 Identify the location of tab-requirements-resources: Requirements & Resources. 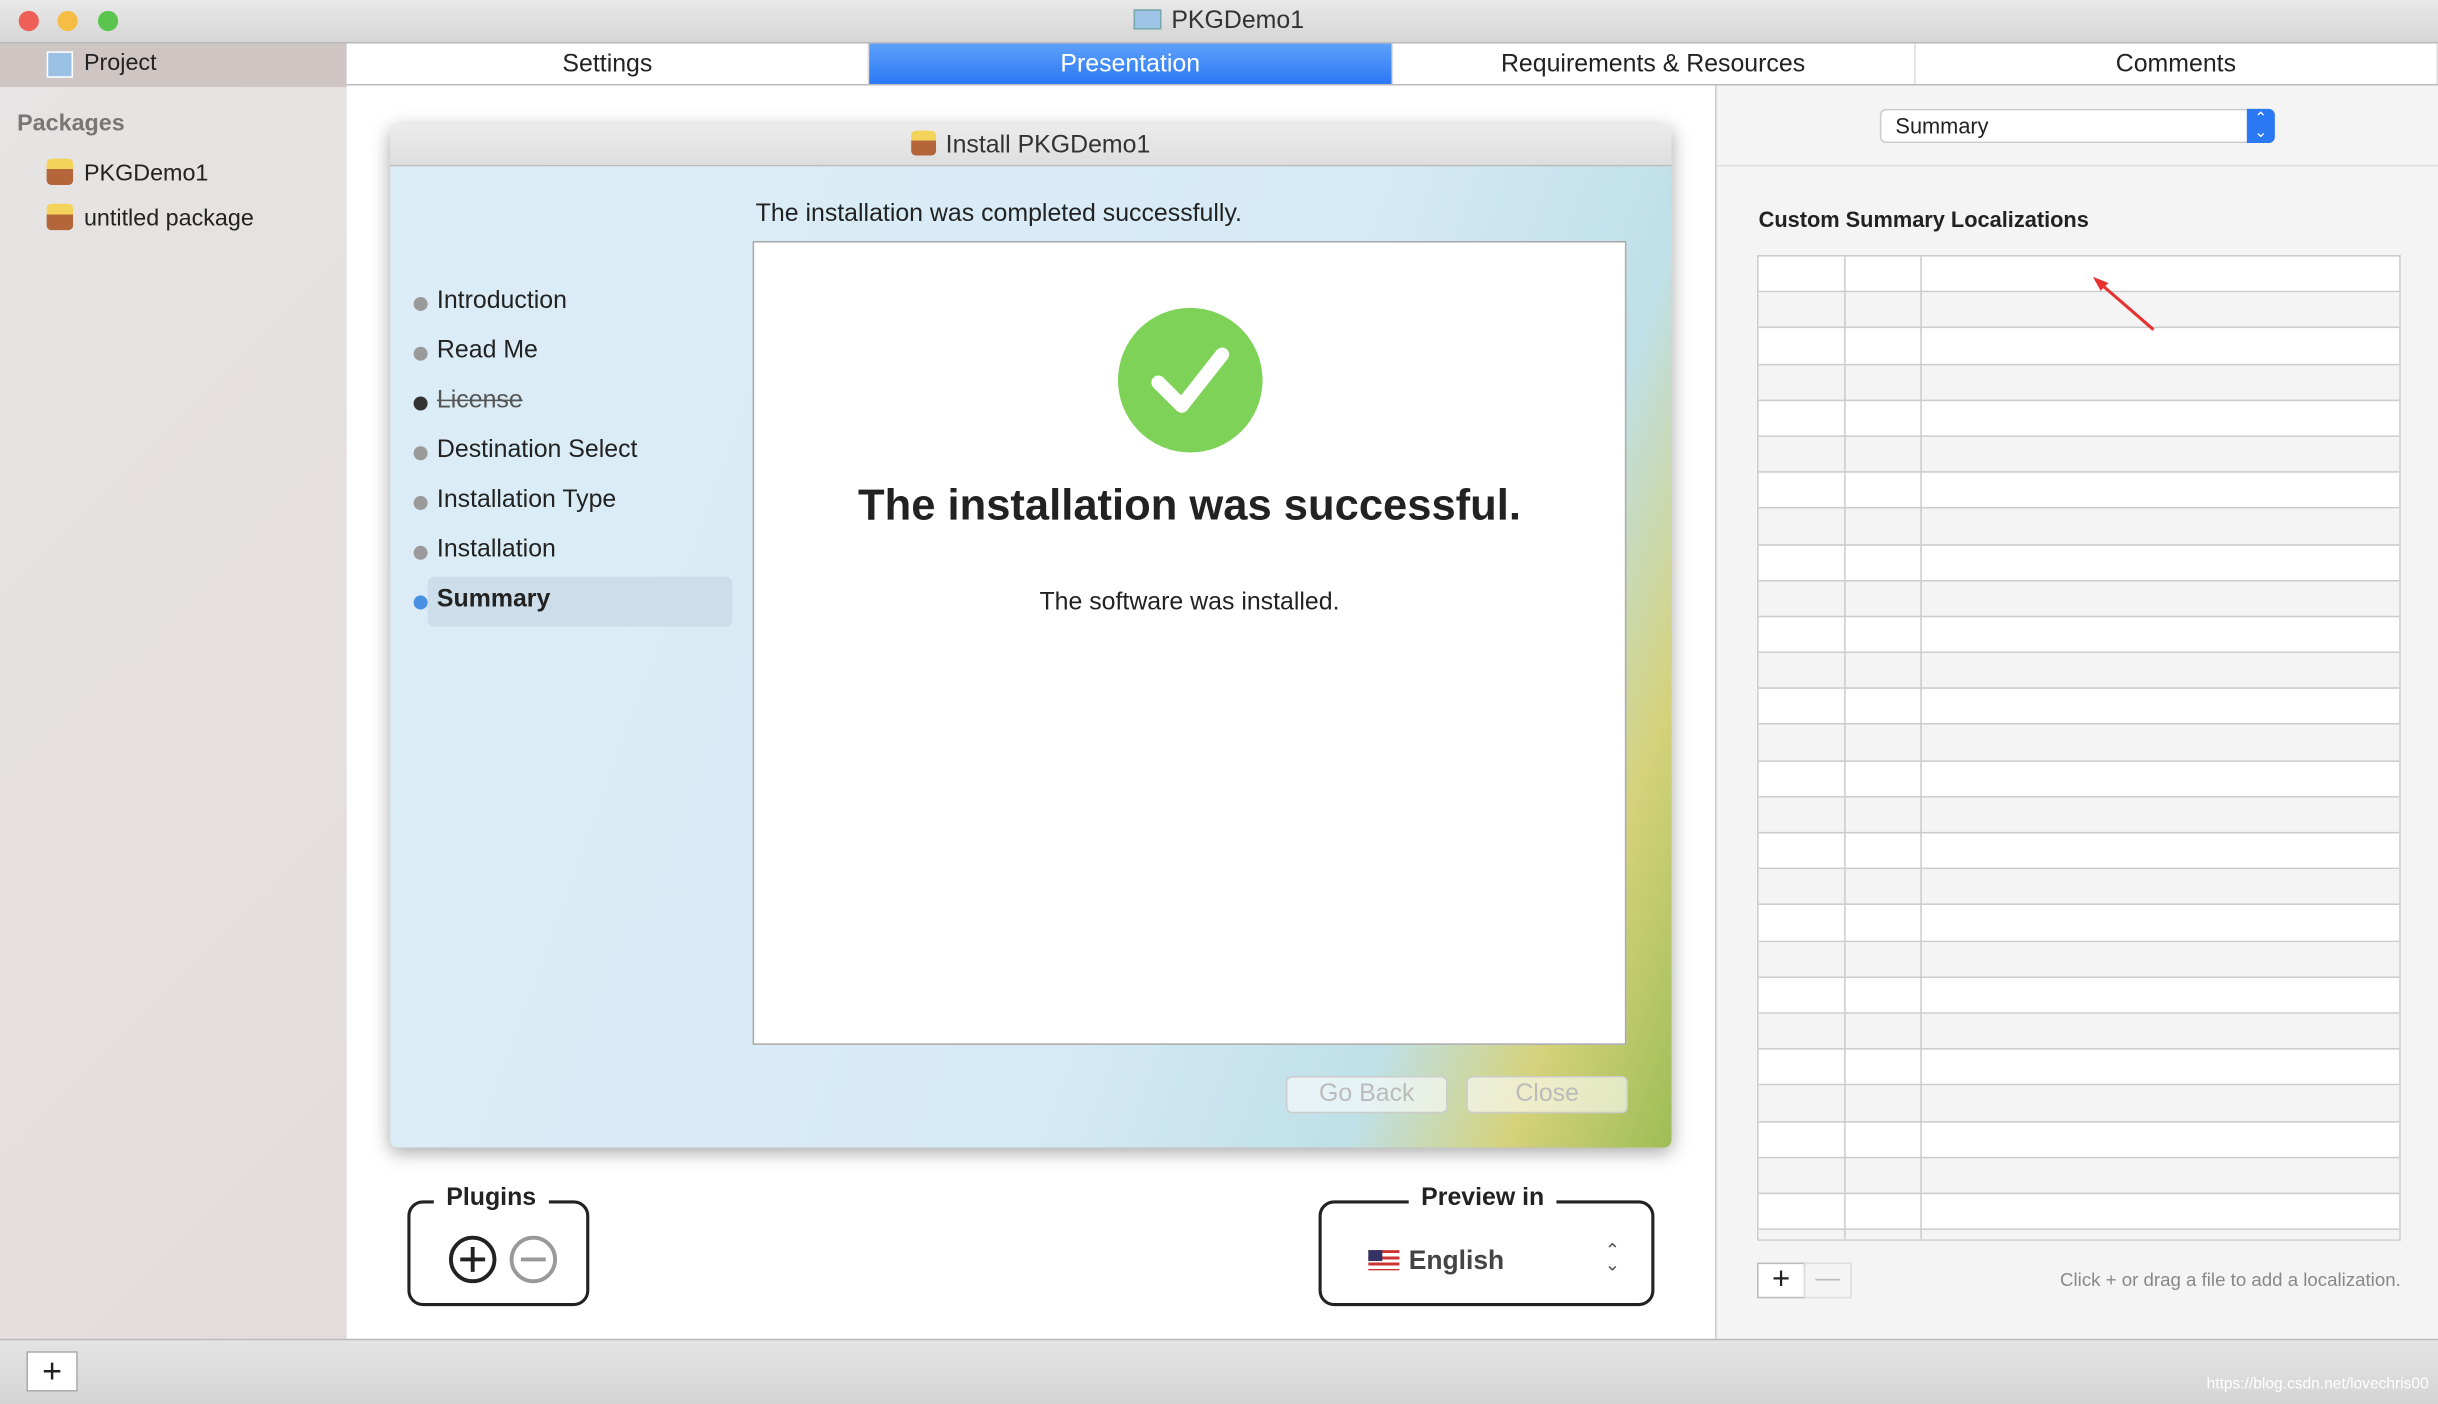
(1654, 63).